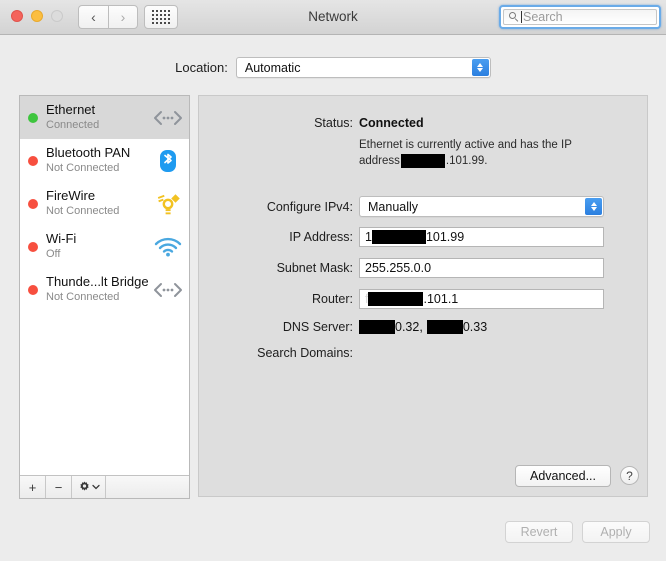 The height and width of the screenshot is (561, 666). Describe the element at coordinates (104, 246) in the screenshot. I see `sidebar-item-wifi: Wi-Fi Off` at that location.